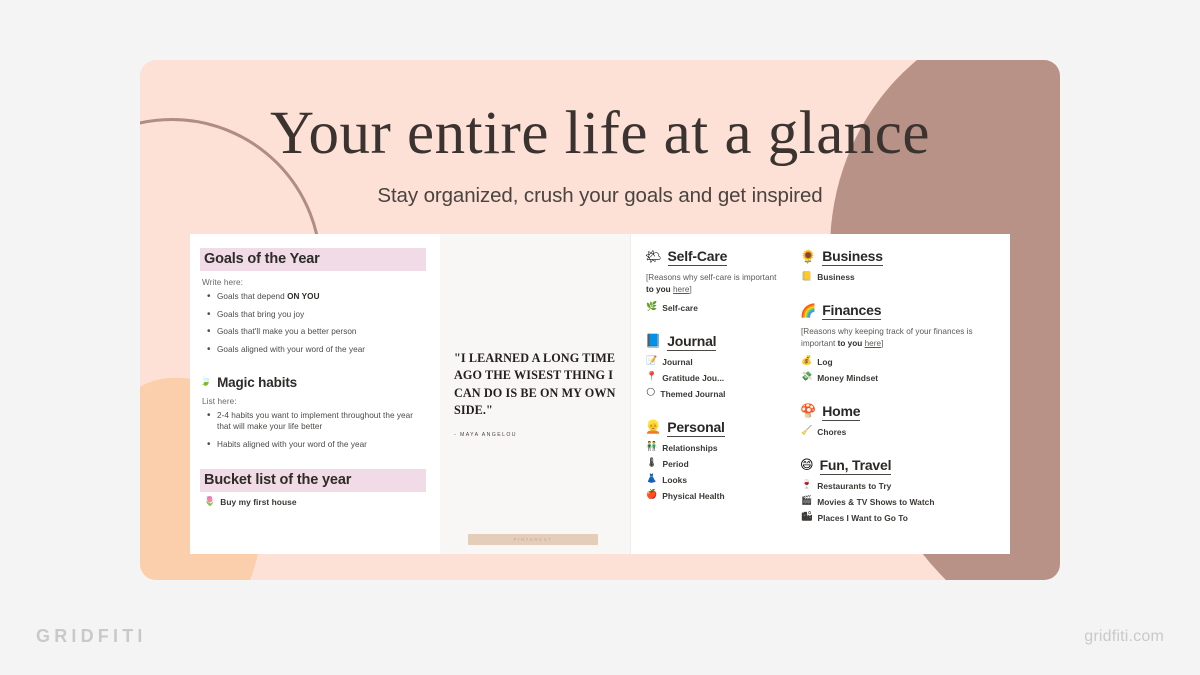 The width and height of the screenshot is (1200, 675). What do you see at coordinates (651, 393) in the screenshot?
I see `crescent-moon-icon: 🌕` at bounding box center [651, 393].